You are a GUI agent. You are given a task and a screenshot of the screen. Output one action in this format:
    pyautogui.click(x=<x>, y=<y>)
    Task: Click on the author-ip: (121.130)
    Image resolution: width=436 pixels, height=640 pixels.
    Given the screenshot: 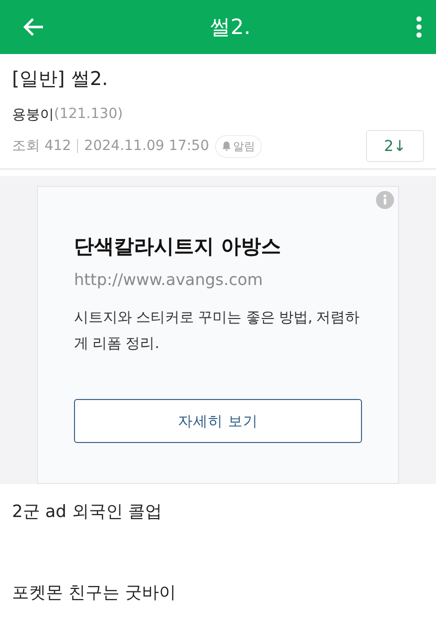 What is the action you would take?
    pyautogui.click(x=88, y=115)
    